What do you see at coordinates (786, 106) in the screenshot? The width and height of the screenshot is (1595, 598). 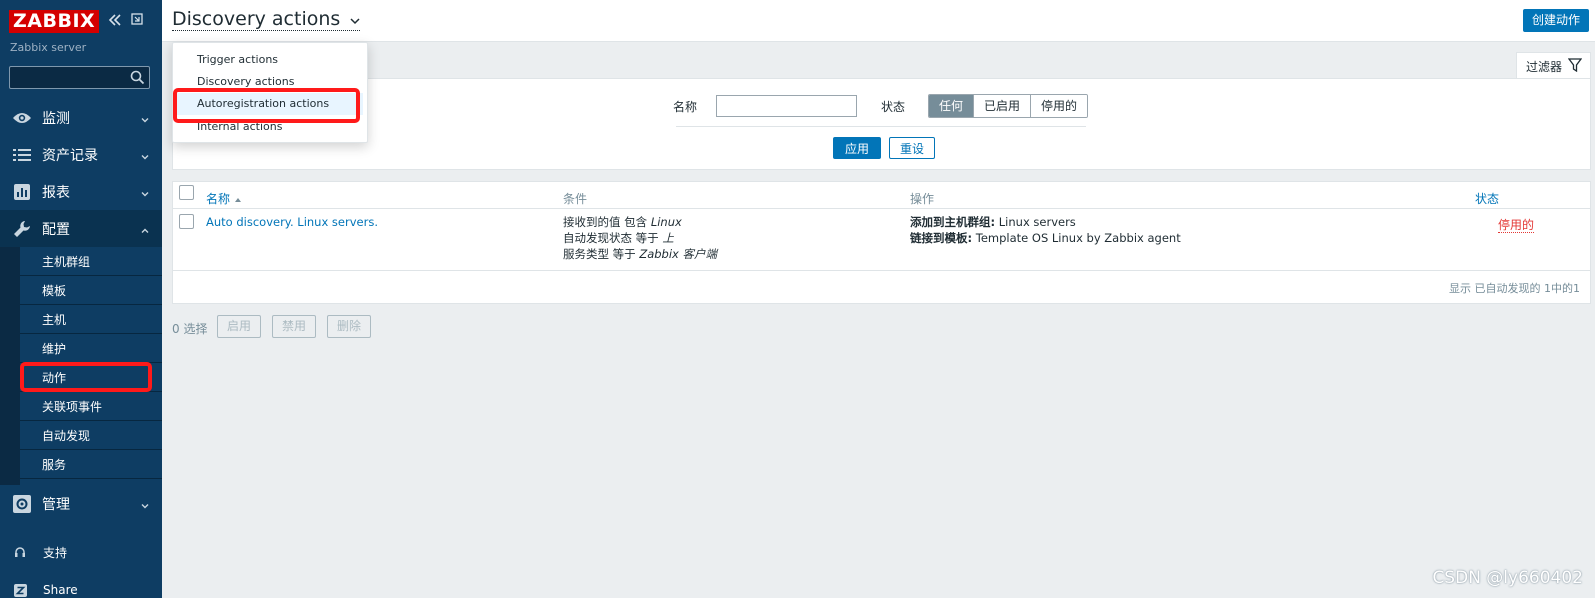 I see `filter-name-input` at bounding box center [786, 106].